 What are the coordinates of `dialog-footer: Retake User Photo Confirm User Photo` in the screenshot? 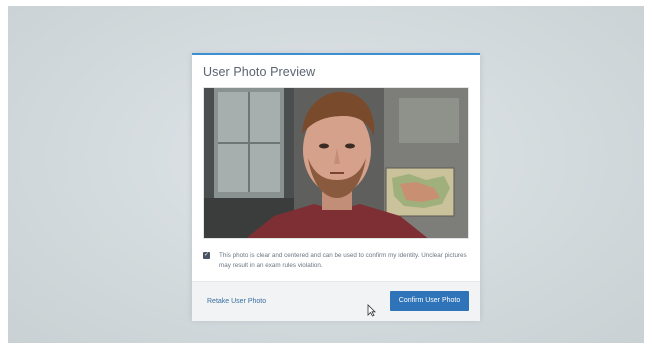 It's located at (336, 301).